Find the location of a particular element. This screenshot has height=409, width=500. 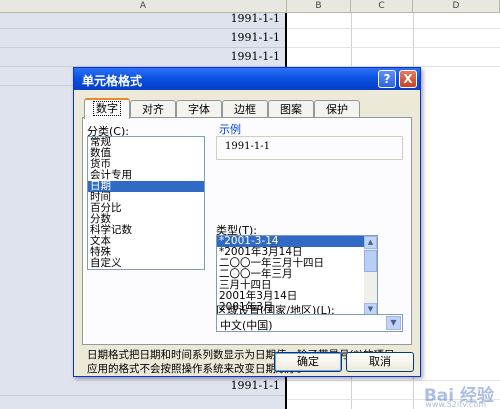

cell-a2: 1991-1-1 is located at coordinates (143, 38).